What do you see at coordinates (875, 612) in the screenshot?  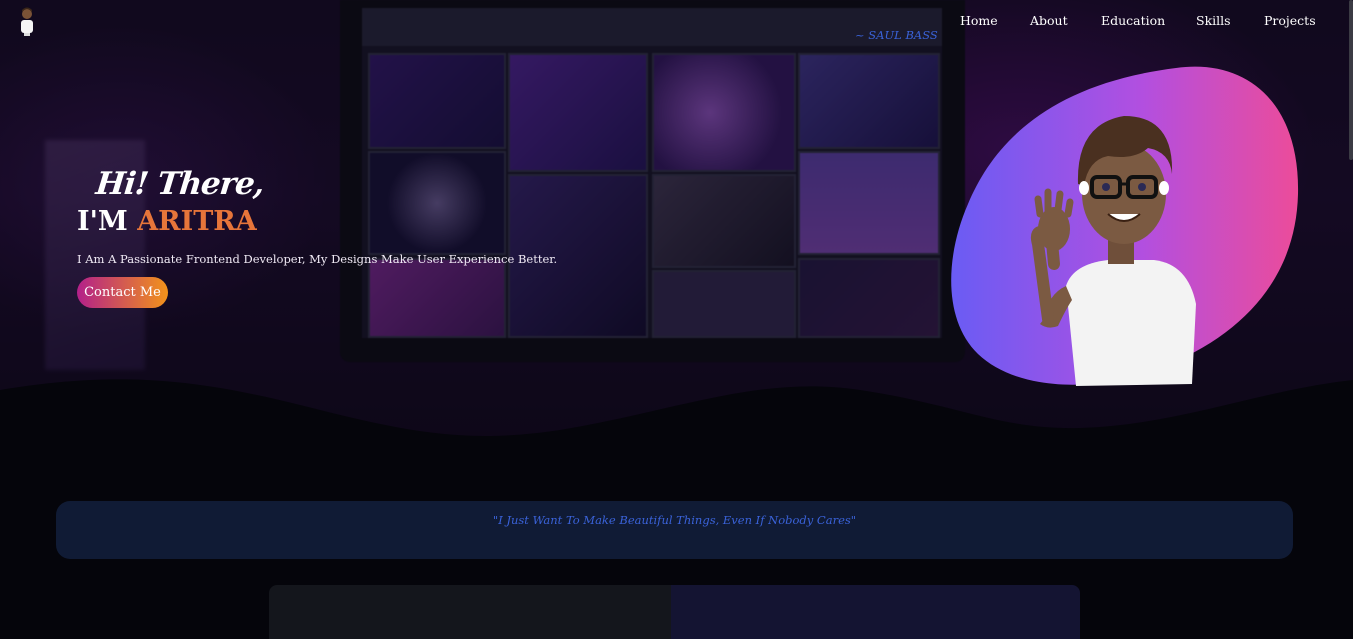 I see `about-card-right` at bounding box center [875, 612].